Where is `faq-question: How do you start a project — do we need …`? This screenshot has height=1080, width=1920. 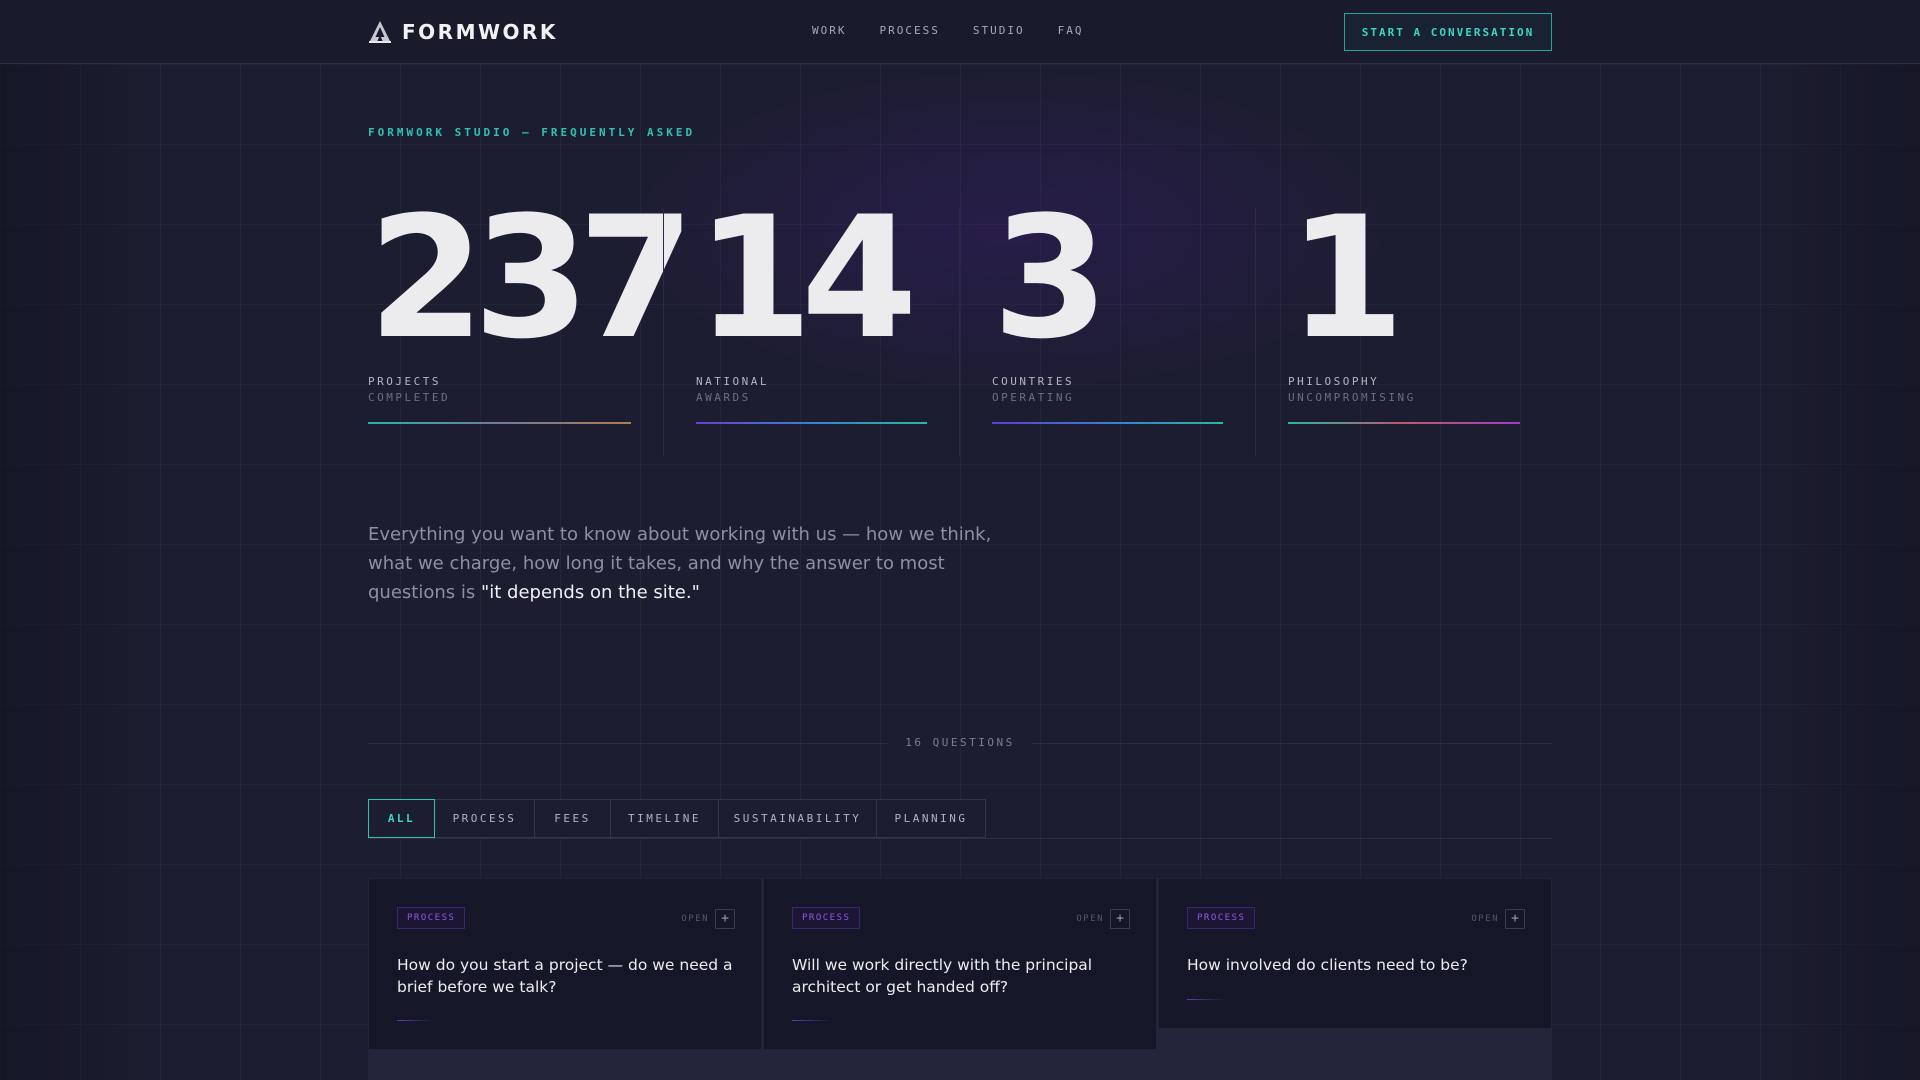
faq-question: How do you start a project — do we need … is located at coordinates (565, 976).